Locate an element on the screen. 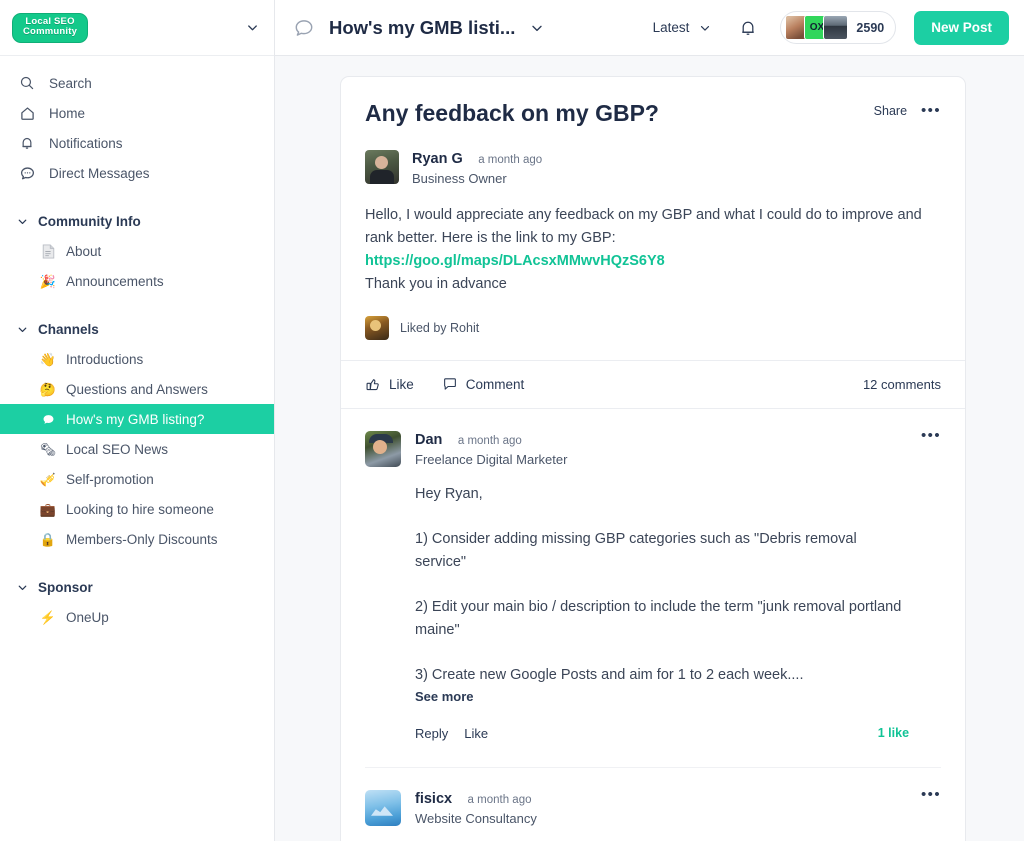  post-author: Ryan G a month ago Business Owner is located at coordinates (653, 167).